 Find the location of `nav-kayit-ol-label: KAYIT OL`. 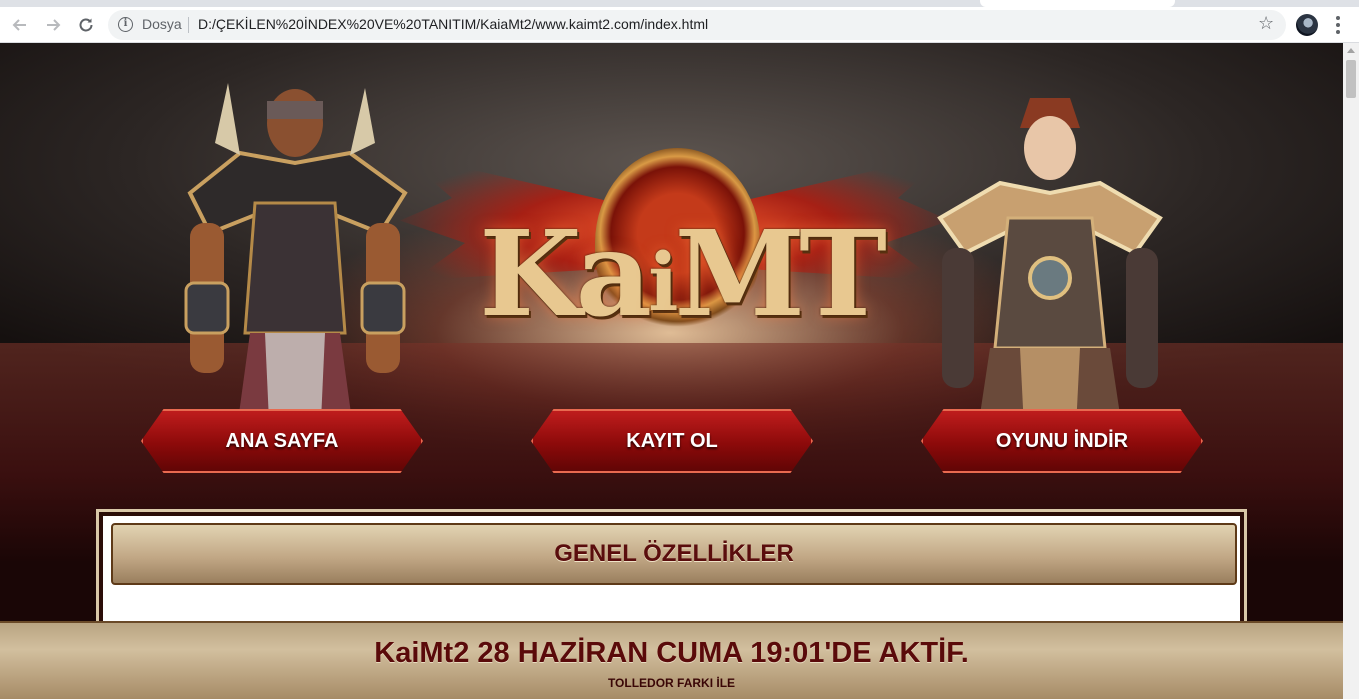

nav-kayit-ol-label: KAYIT OL is located at coordinates (672, 440).